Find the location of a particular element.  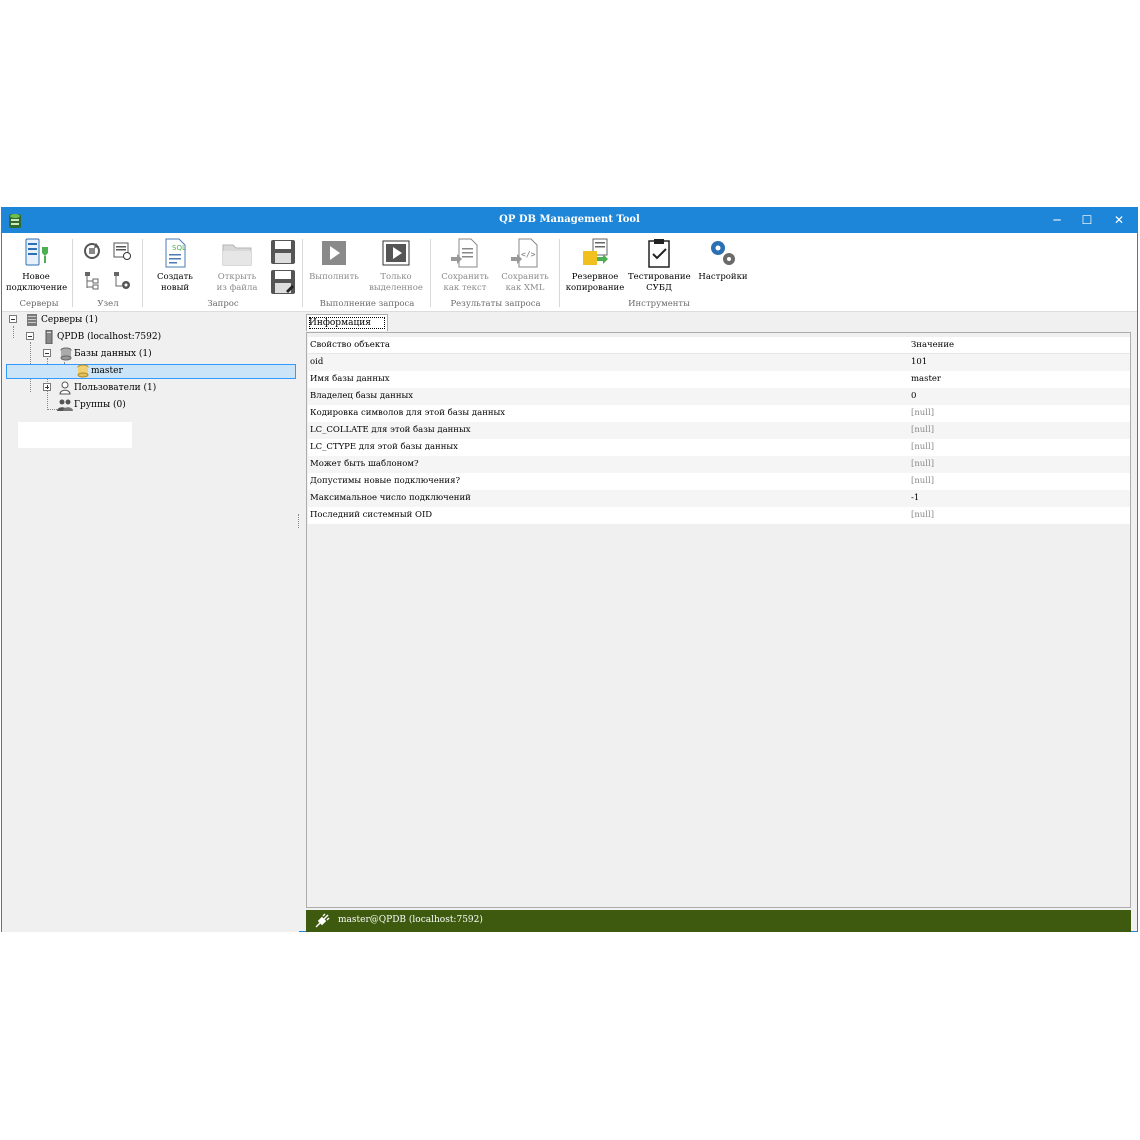

clipboard-check-icon is located at coordinates (659, 253).